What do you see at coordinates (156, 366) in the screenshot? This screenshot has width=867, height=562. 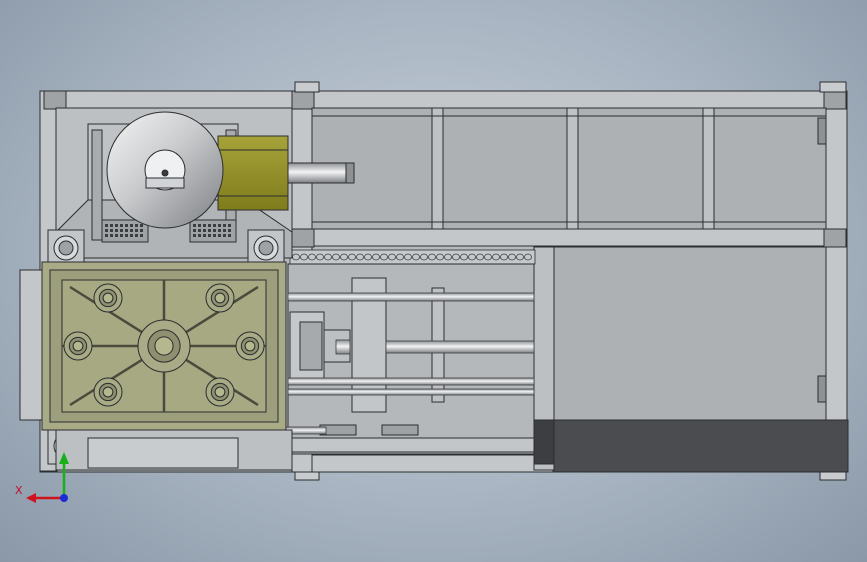 I see `mold-plate` at bounding box center [156, 366].